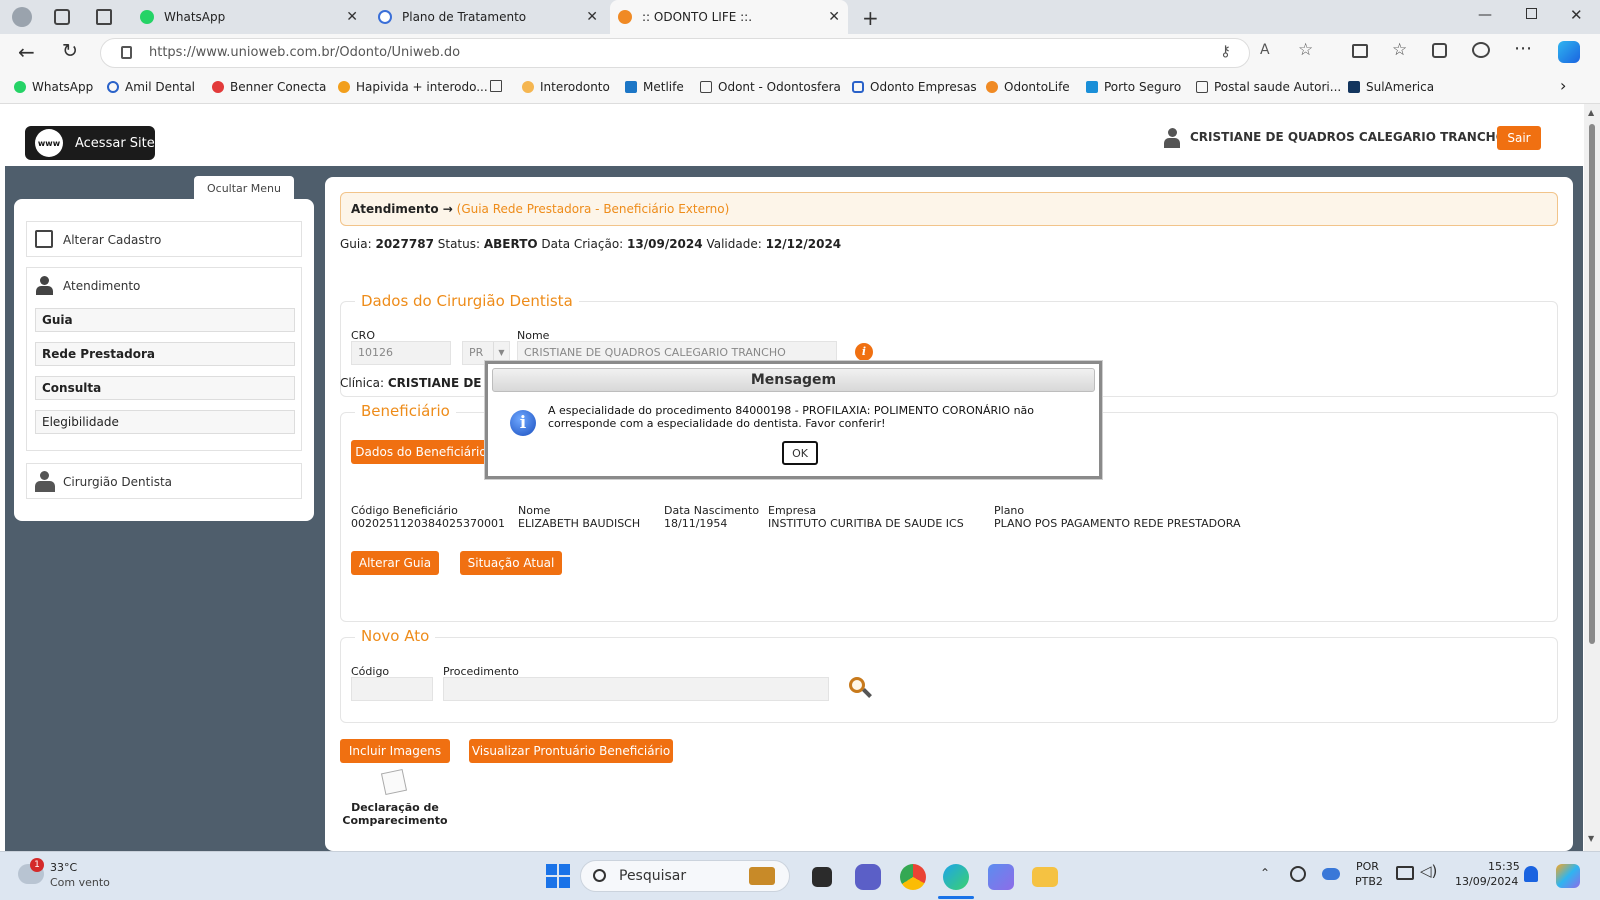 The width and height of the screenshot is (1600, 900). I want to click on bookmark-odontosfera: Odont - Odontosfera, so click(770, 87).